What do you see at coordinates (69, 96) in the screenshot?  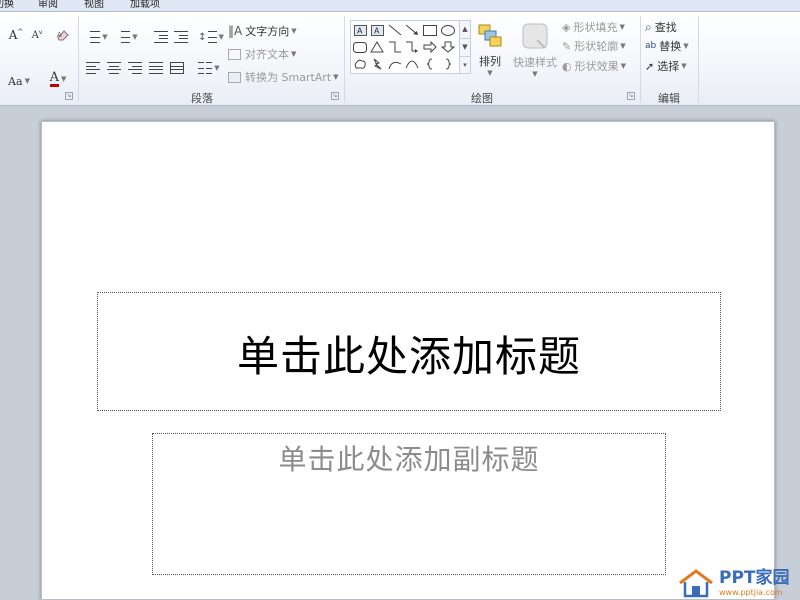 I see `font-dialog-launcher-icon: ↘` at bounding box center [69, 96].